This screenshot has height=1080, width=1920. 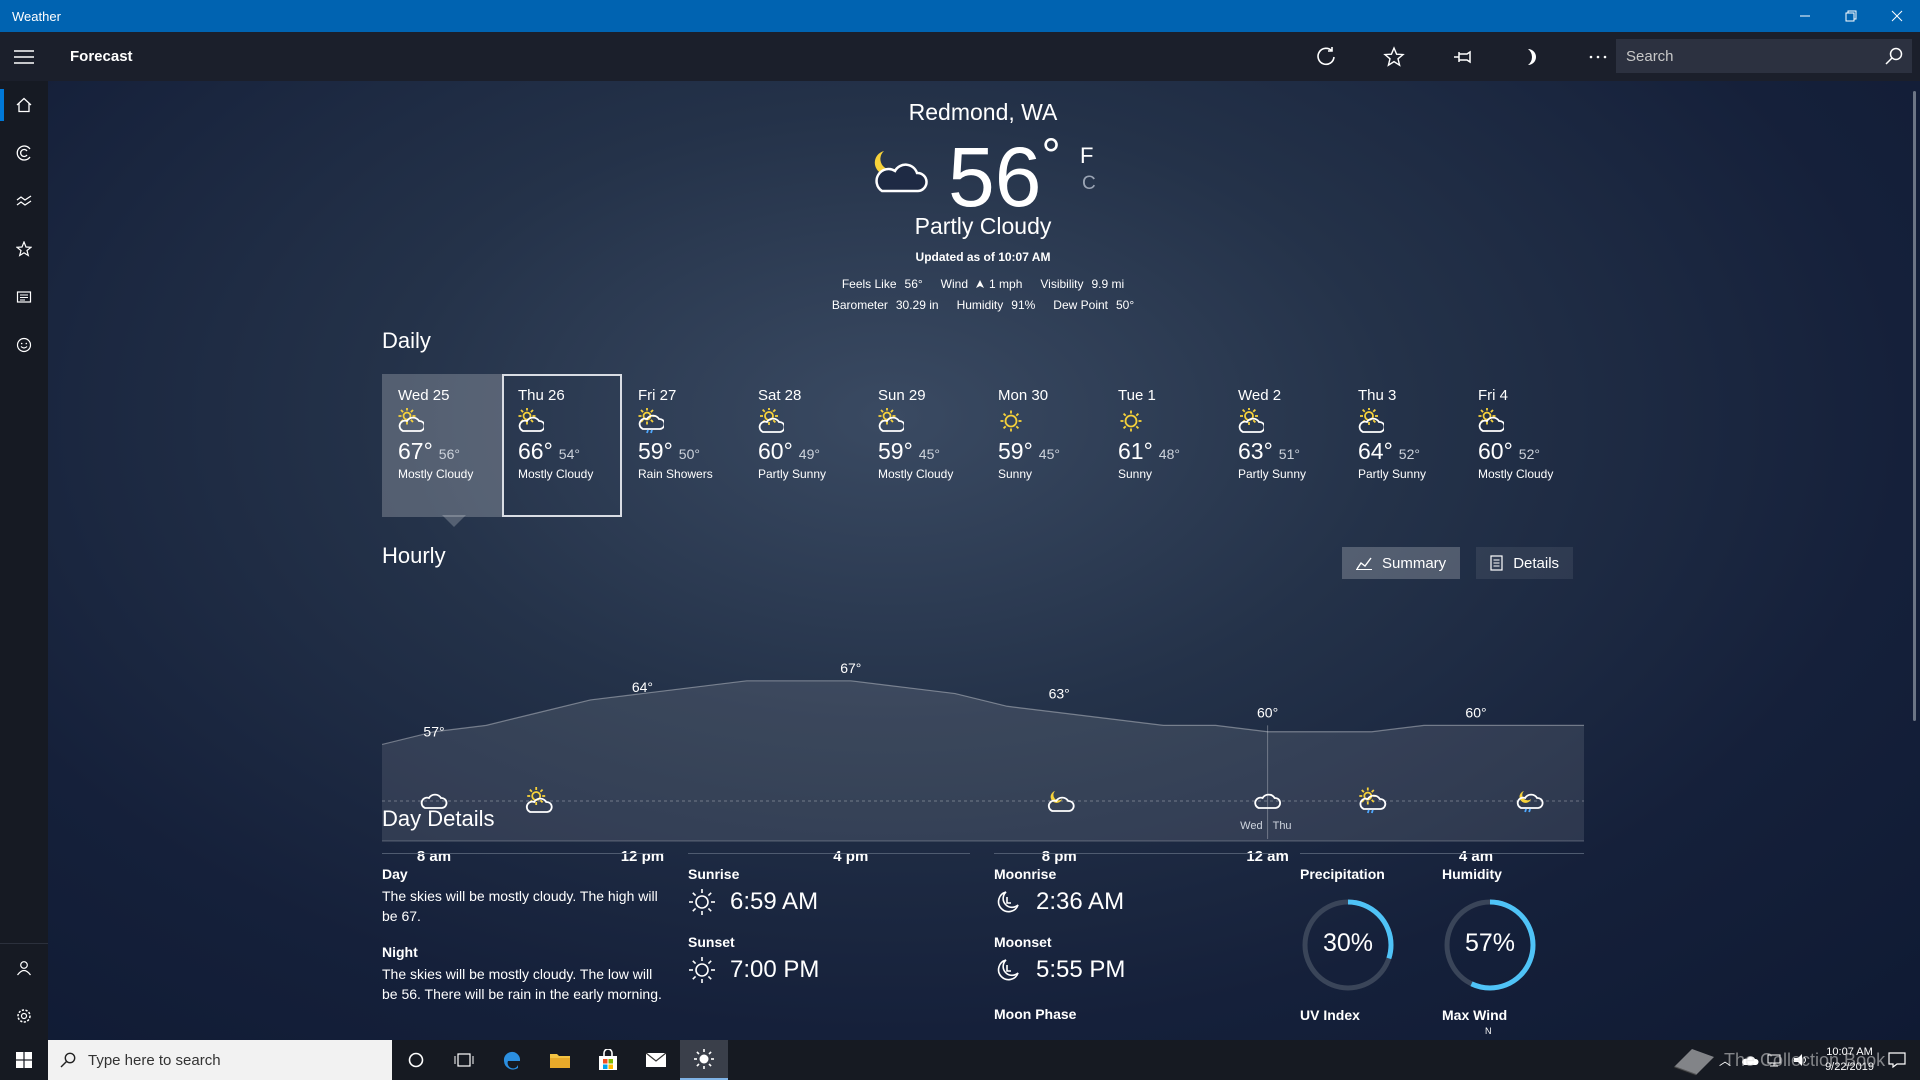 What do you see at coordinates (1094, 305) in the screenshot?
I see `stat-dew-point: Dew Point 50°` at bounding box center [1094, 305].